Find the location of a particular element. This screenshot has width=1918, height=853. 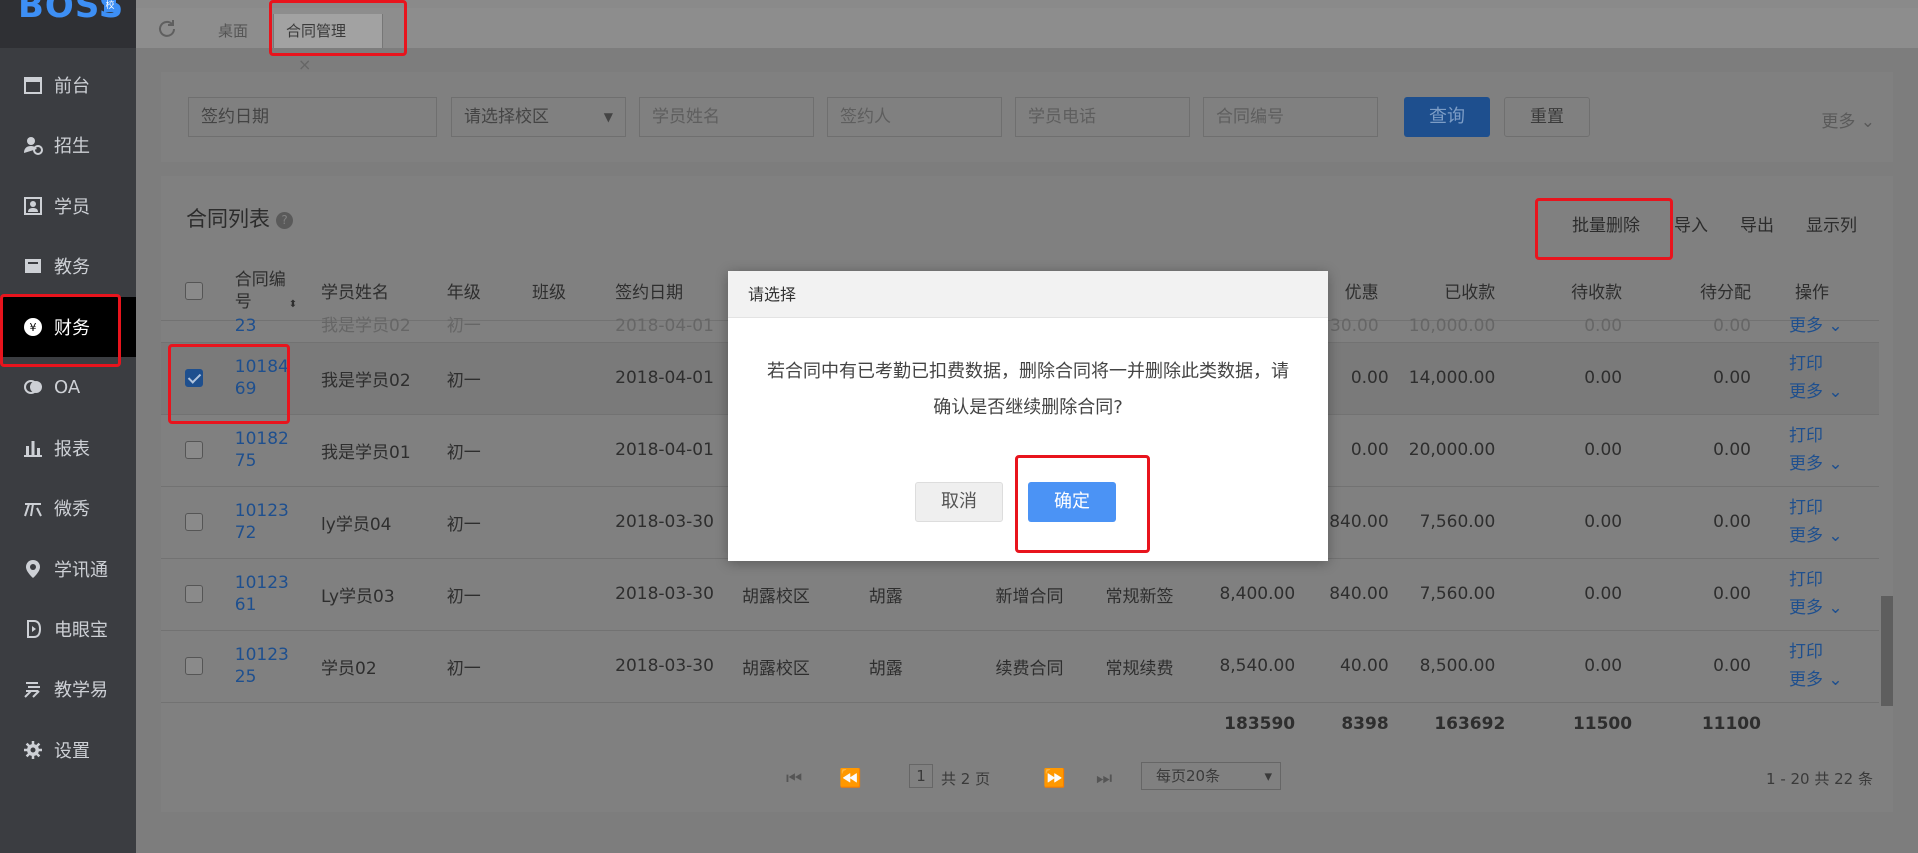

col-contract-no: 合同编号 ⬍ is located at coordinates (278, 291).